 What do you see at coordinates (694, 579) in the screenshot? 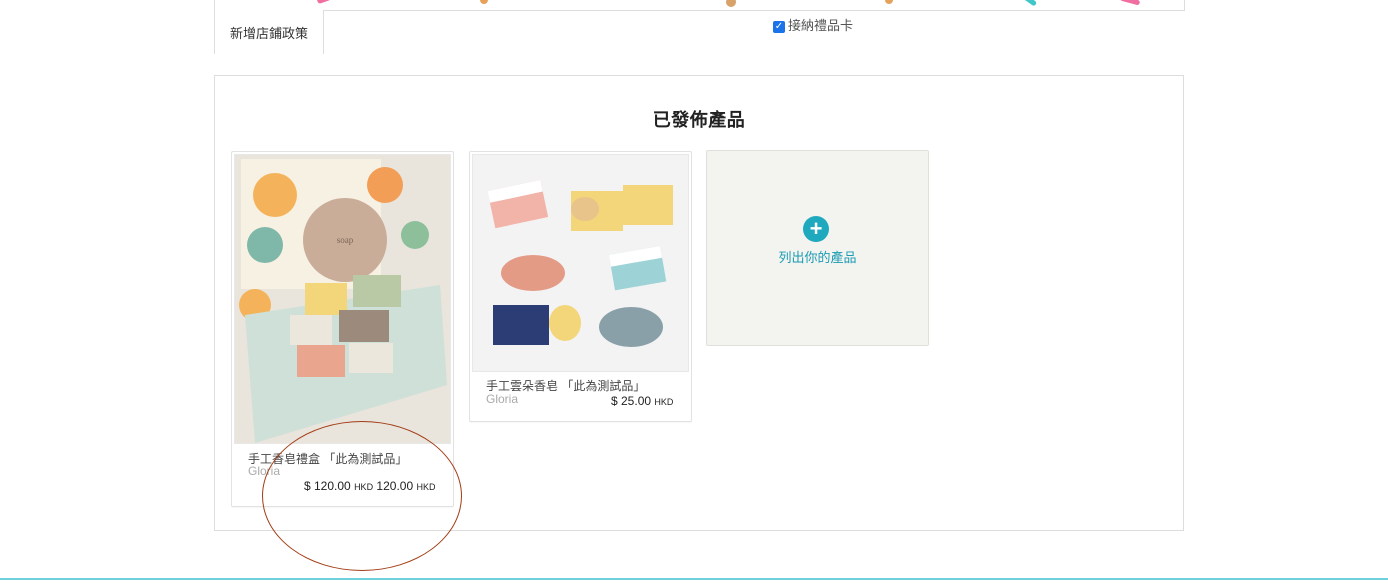
I see `footer-divider` at bounding box center [694, 579].